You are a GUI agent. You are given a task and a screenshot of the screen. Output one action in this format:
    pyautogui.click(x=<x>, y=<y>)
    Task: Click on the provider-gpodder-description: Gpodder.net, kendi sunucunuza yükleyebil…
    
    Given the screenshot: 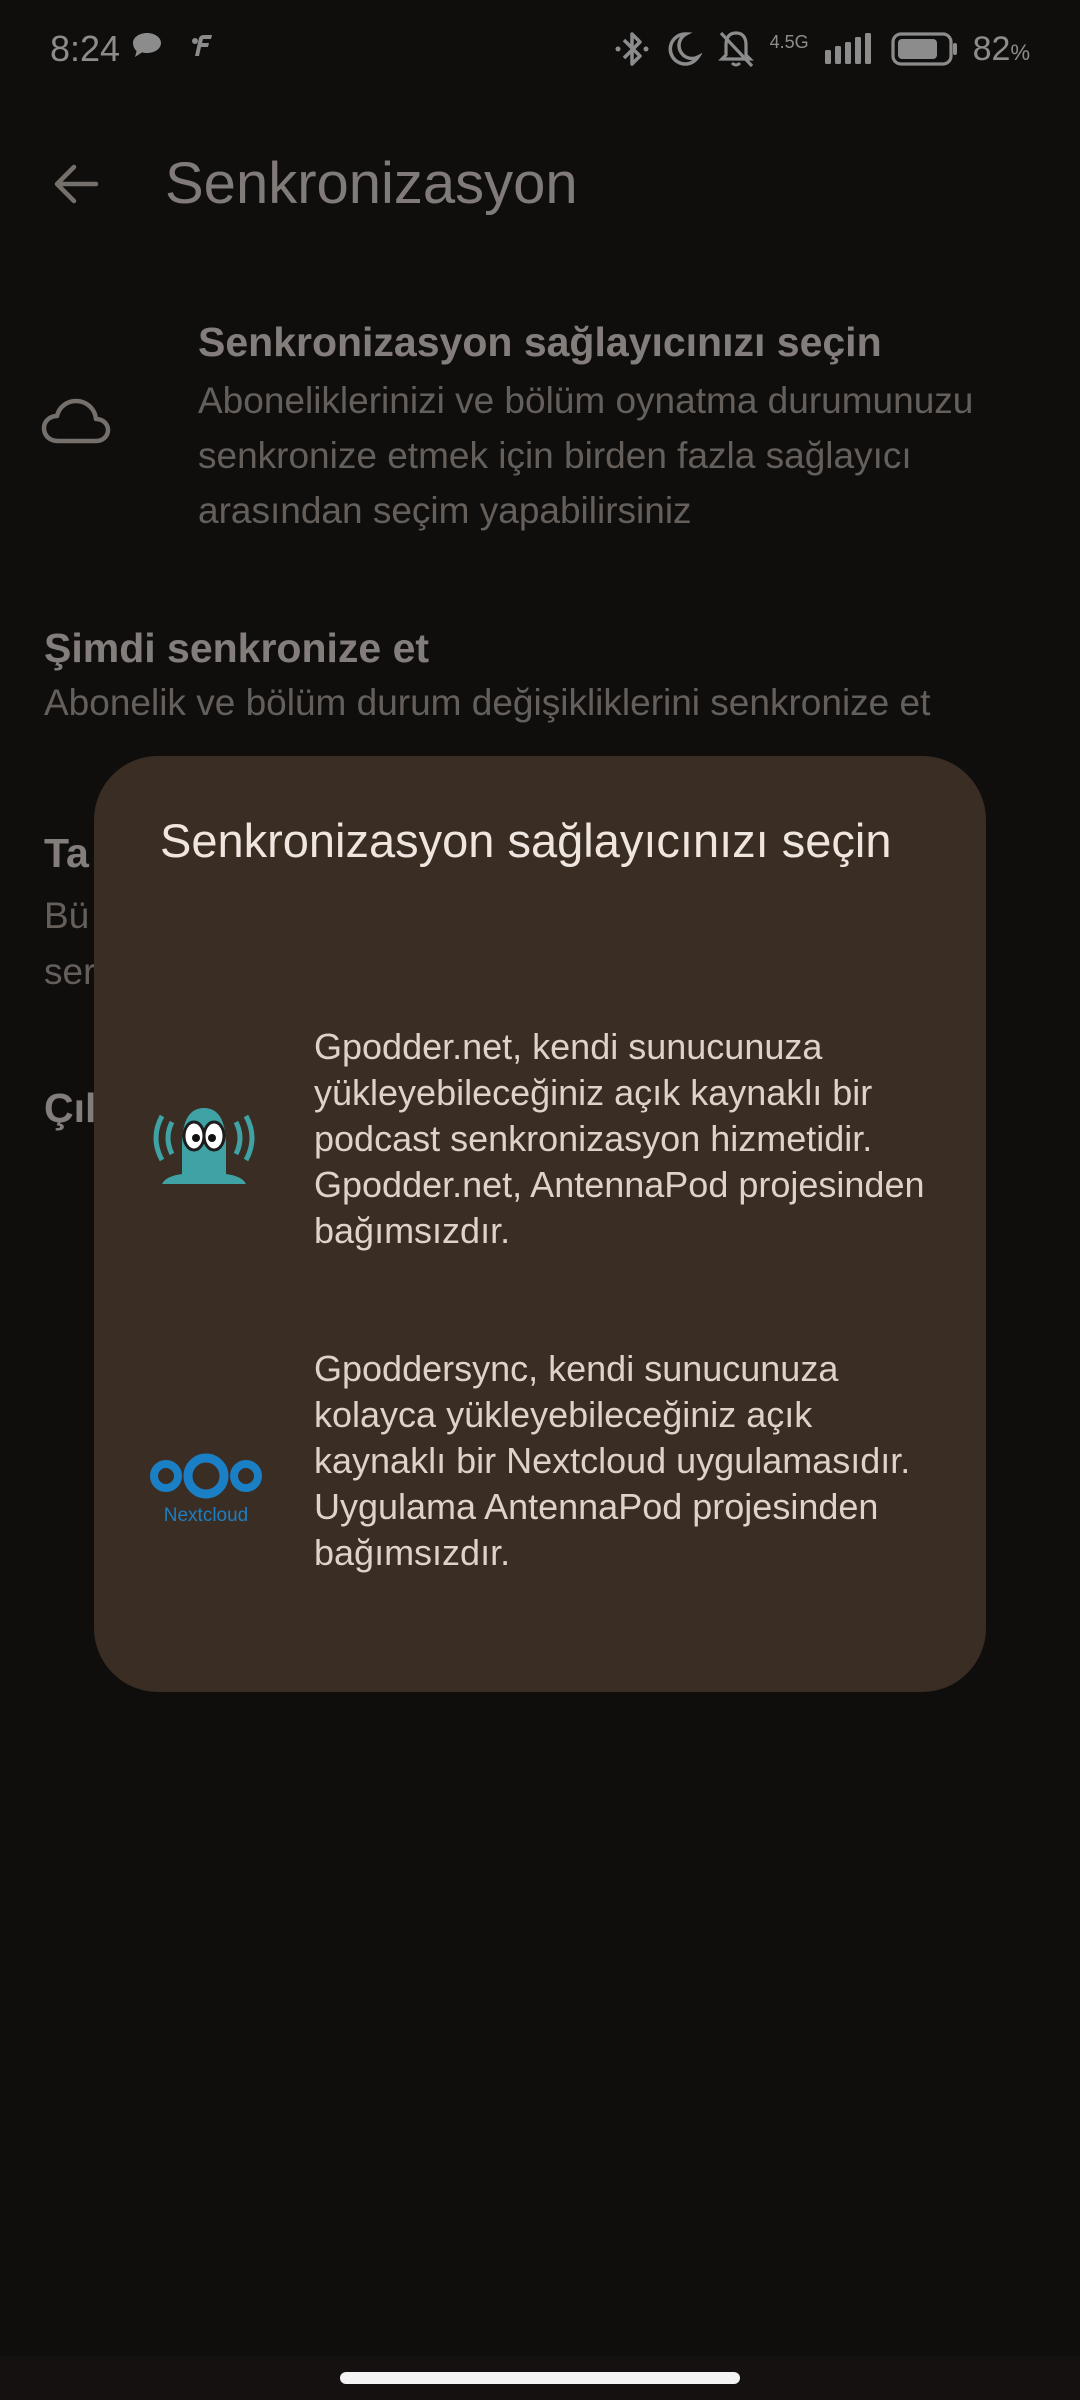 What is the action you would take?
    pyautogui.click(x=619, y=1138)
    